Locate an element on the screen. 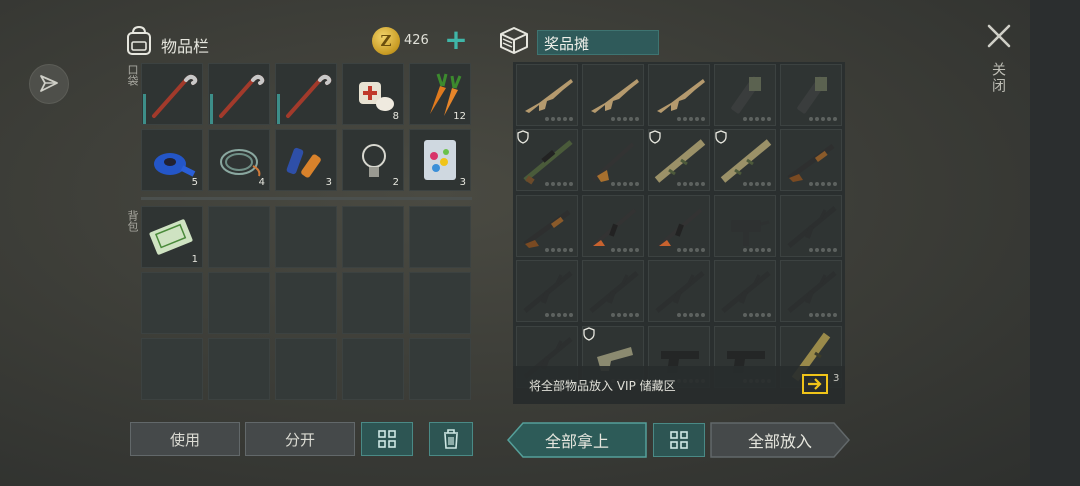 This screenshot has width=1080, height=486. put-all-button: 全部放入 is located at coordinates (780, 440).